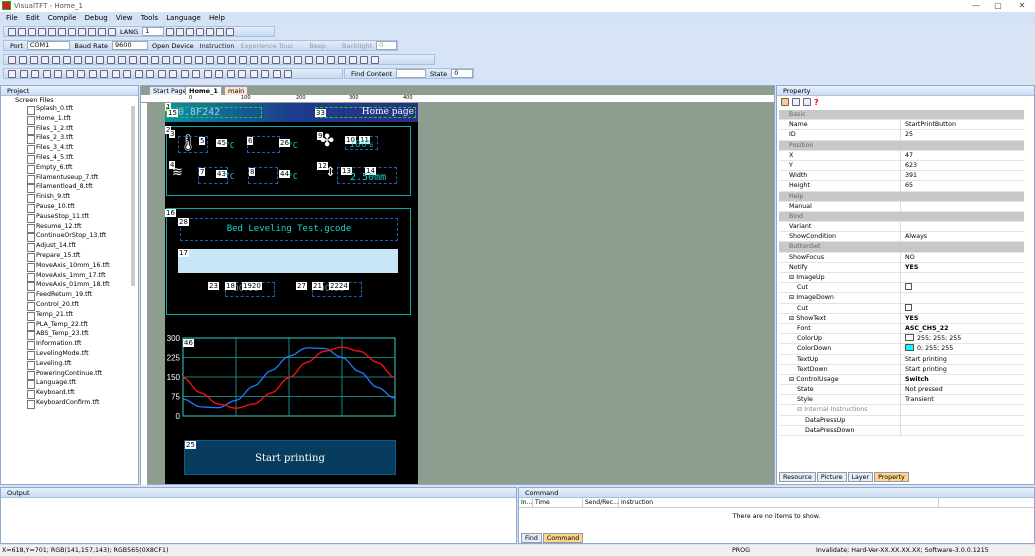 The width and height of the screenshot is (1035, 556). Describe the element at coordinates (52, 31) in the screenshot. I see `save-icon` at that location.